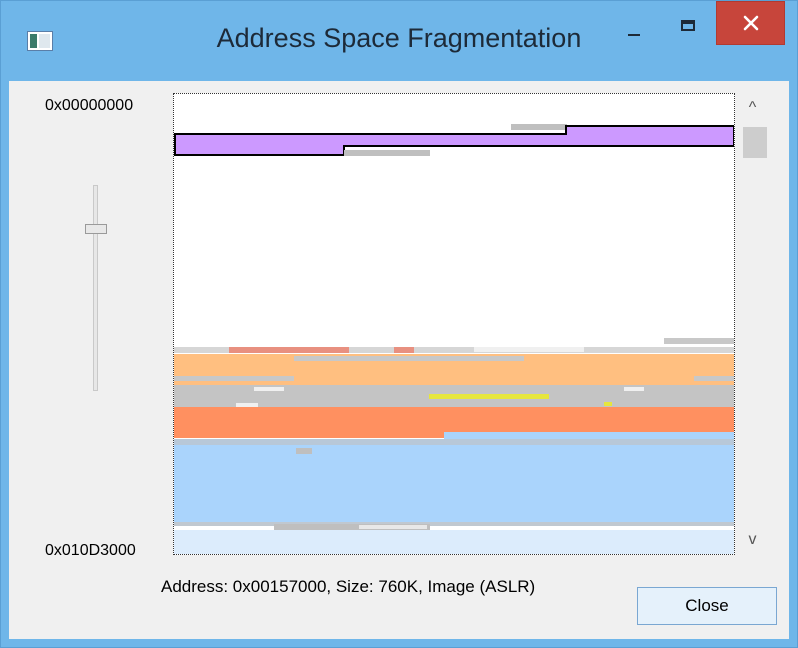 The height and width of the screenshot is (648, 798). I want to click on minimize-icon, so click(633, 23).